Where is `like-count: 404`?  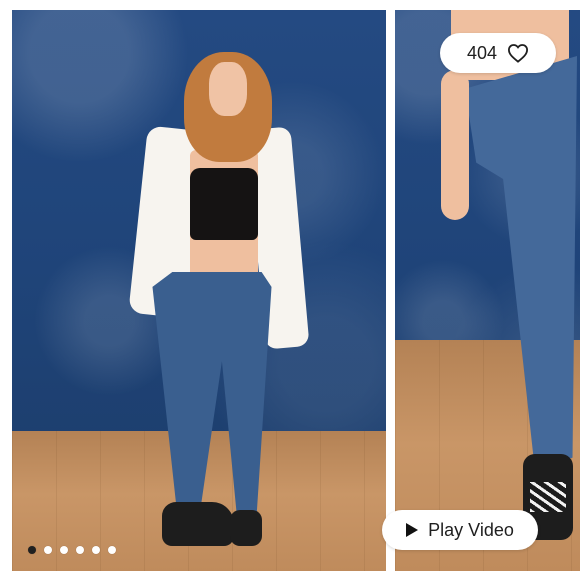
like-count: 404 is located at coordinates (482, 52).